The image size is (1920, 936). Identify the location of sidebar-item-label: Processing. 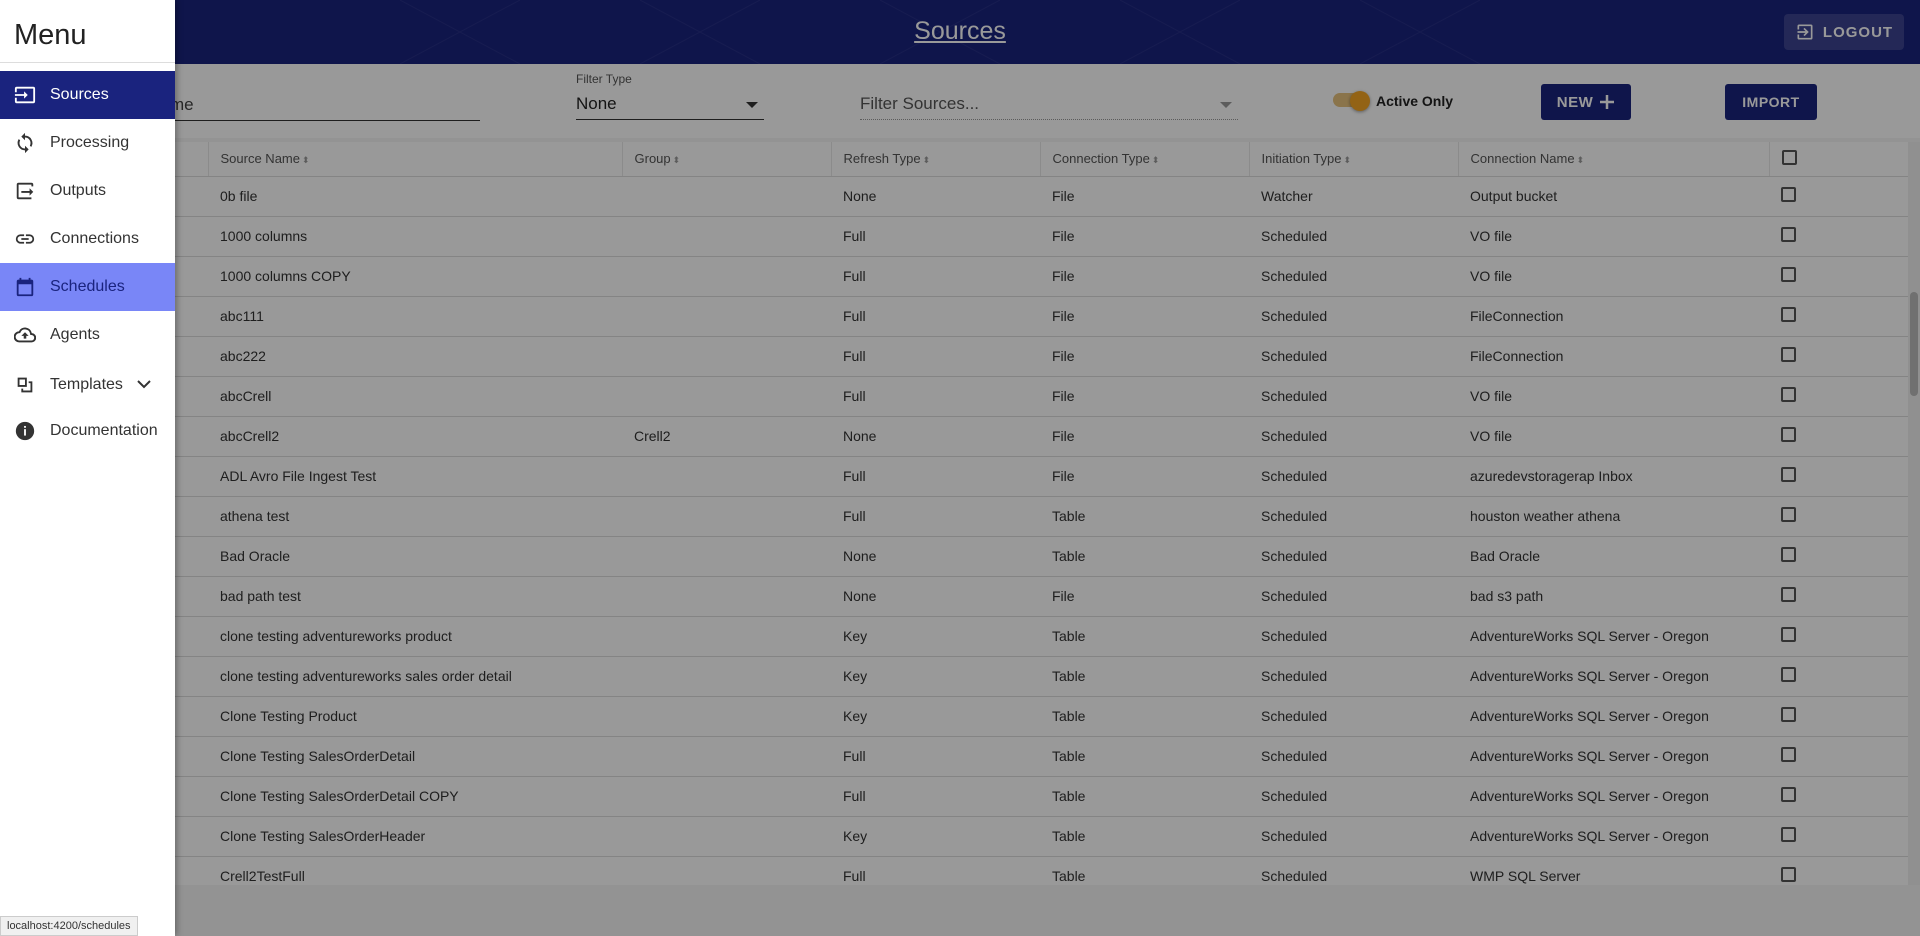
(90, 142).